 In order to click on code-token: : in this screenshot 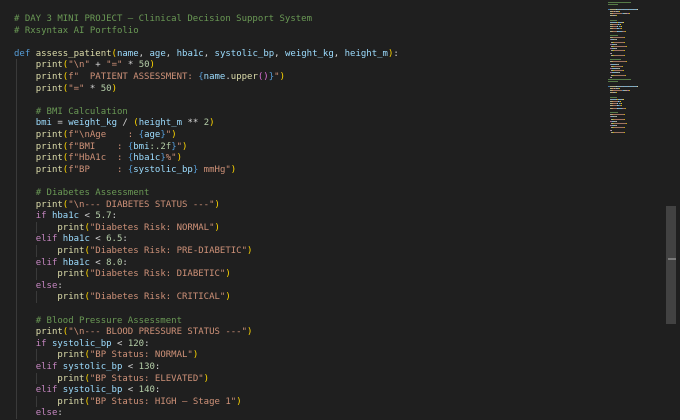, I will do `click(60, 413)`.